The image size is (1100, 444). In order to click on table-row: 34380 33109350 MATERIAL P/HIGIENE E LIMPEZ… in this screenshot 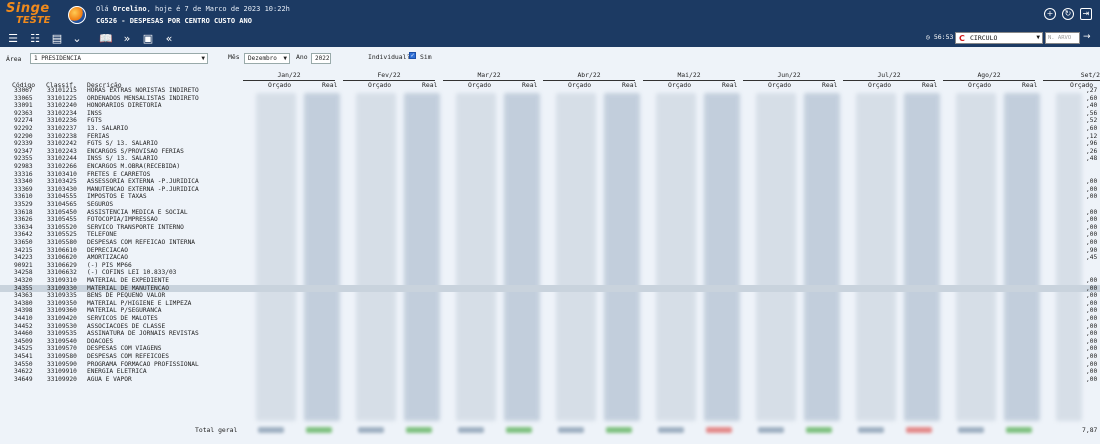, I will do `click(550, 304)`.